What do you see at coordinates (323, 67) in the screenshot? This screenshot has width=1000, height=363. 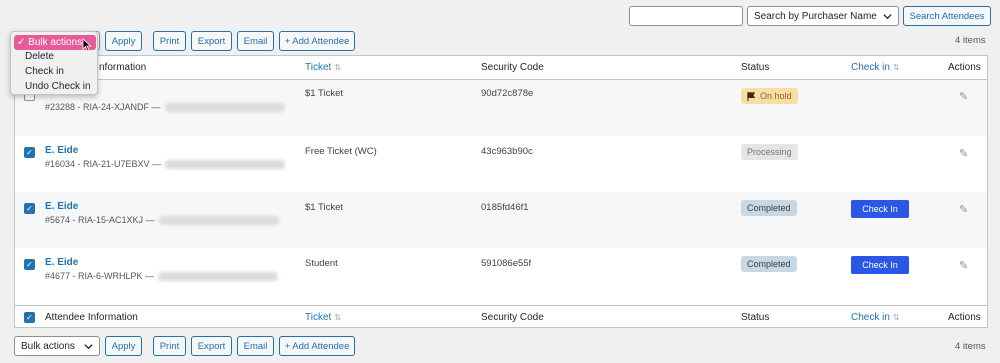 I see `header-ticket: Ticket ⇅` at bounding box center [323, 67].